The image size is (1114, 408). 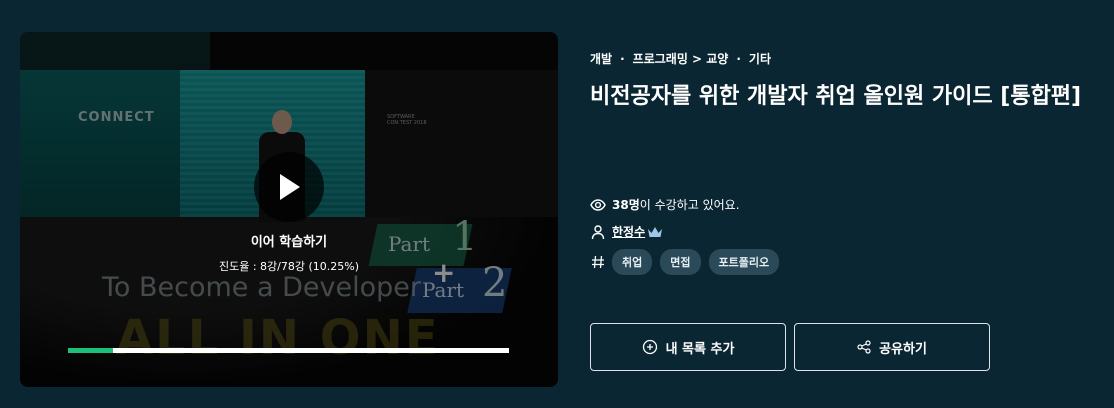 I want to click on breadcrumb-item-category2: 프로그래밍 > 교양, so click(x=681, y=58).